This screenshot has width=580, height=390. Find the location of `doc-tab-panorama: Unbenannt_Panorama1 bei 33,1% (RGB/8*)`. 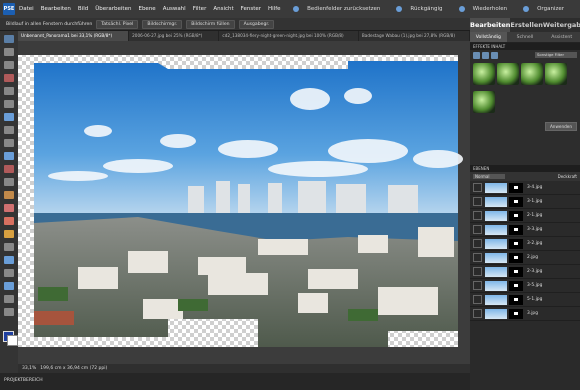

doc-tab-panorama: Unbenannt_Panorama1 bei 33,1% (RGB/8*) is located at coordinates (74, 36).